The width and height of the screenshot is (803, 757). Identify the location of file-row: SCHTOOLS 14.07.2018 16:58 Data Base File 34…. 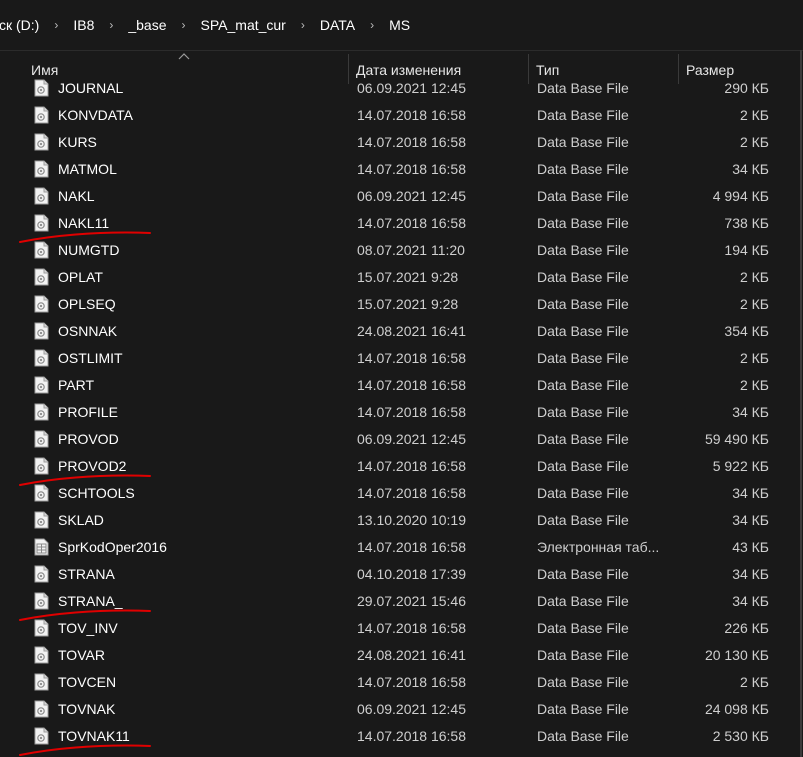
(401, 492).